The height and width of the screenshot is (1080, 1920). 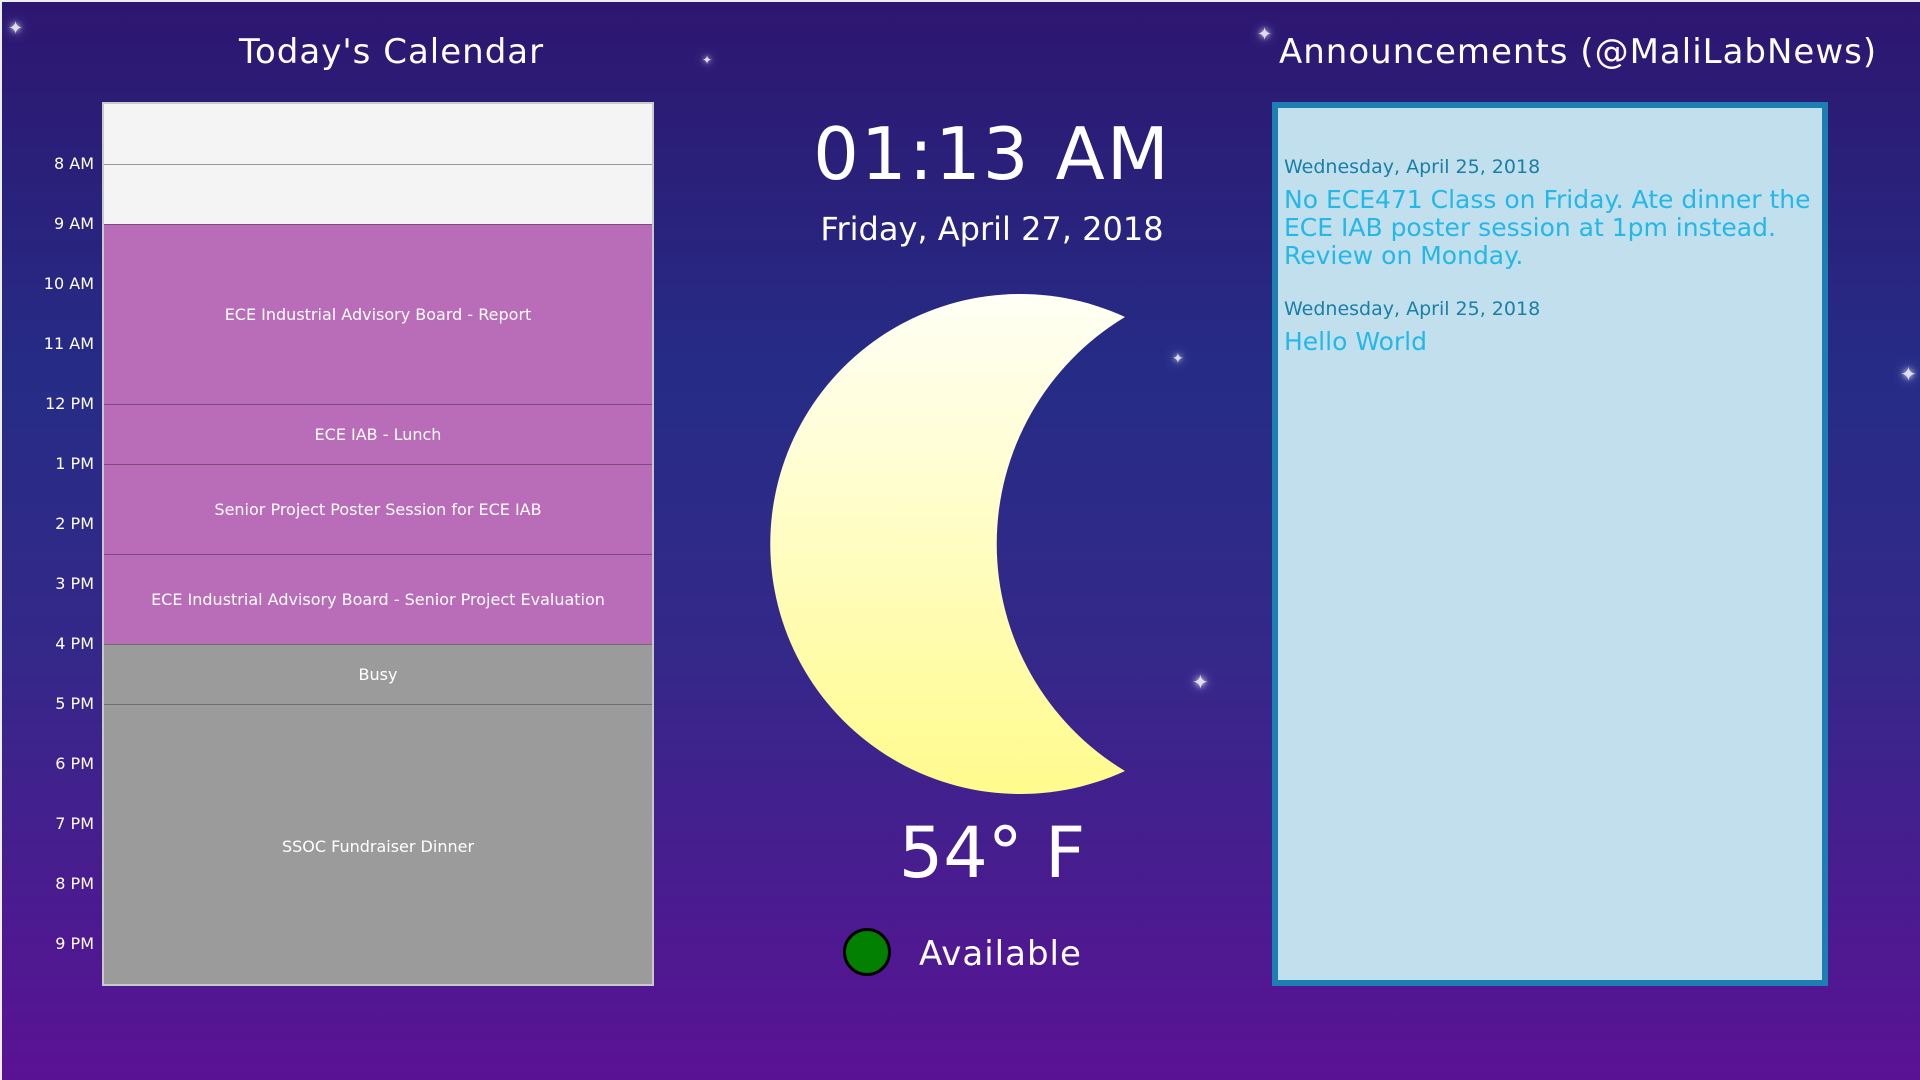 I want to click on calendar-event: ECE IAB - Lunch, so click(x=378, y=434).